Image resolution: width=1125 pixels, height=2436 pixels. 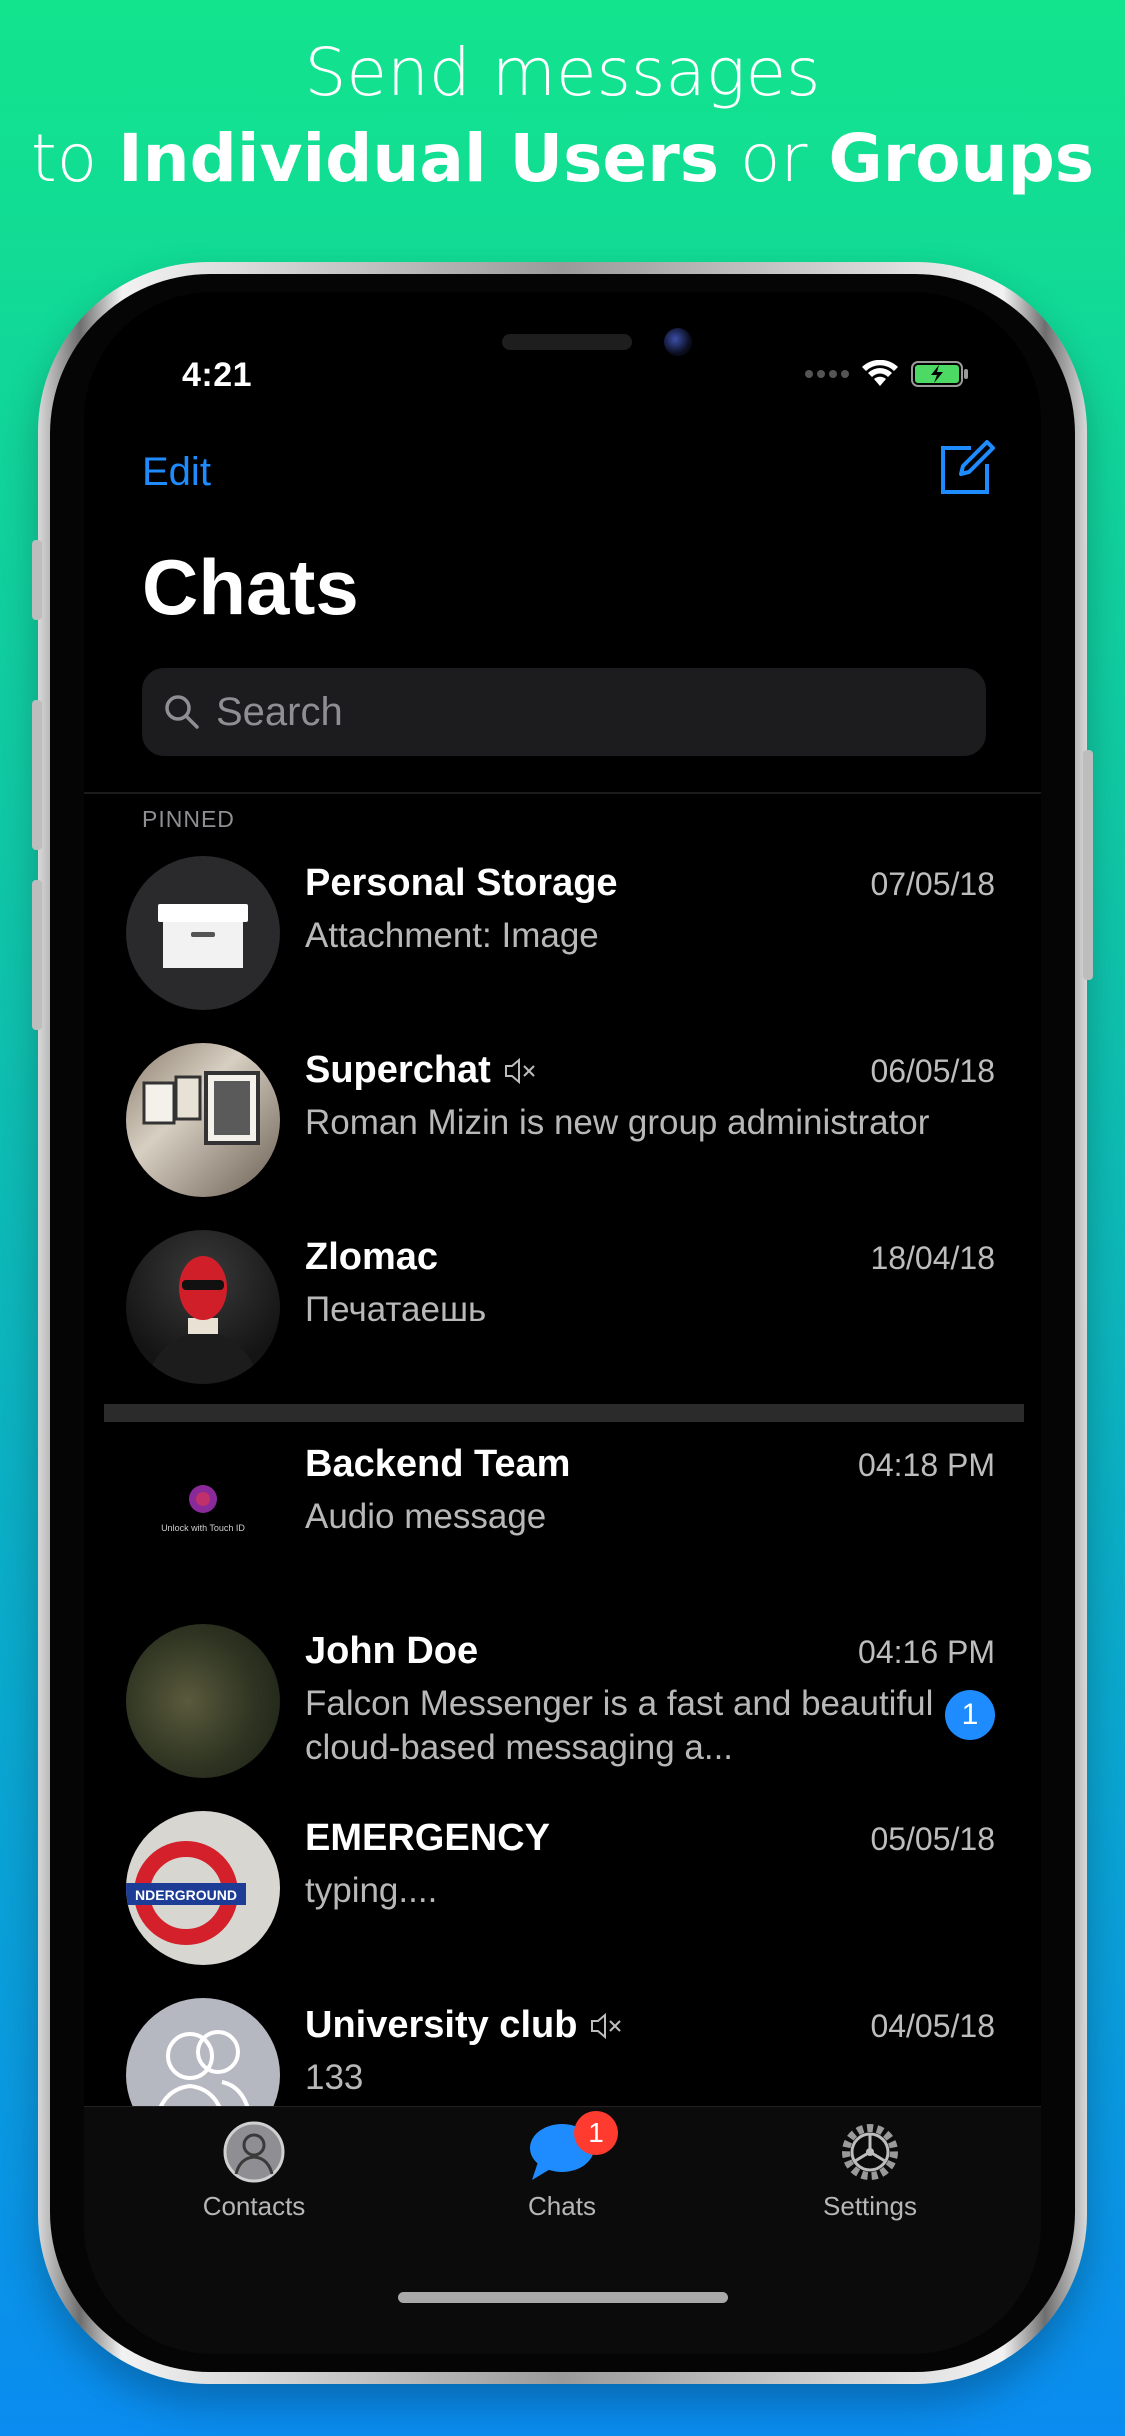 What do you see at coordinates (37, 955) in the screenshot?
I see `volume-down-button` at bounding box center [37, 955].